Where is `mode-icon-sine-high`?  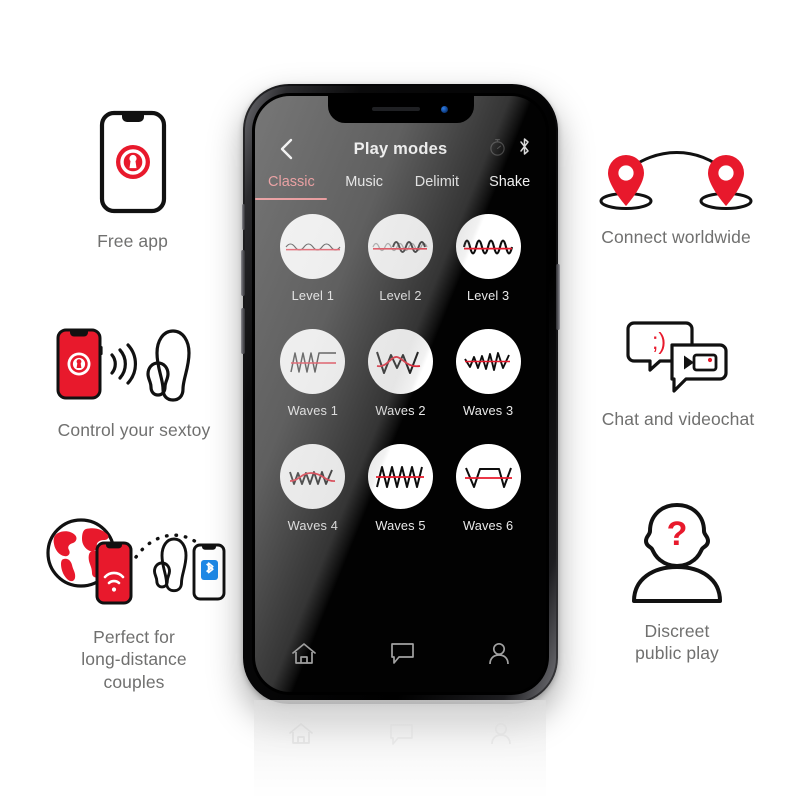
mode-icon-sine-high is located at coordinates (488, 246).